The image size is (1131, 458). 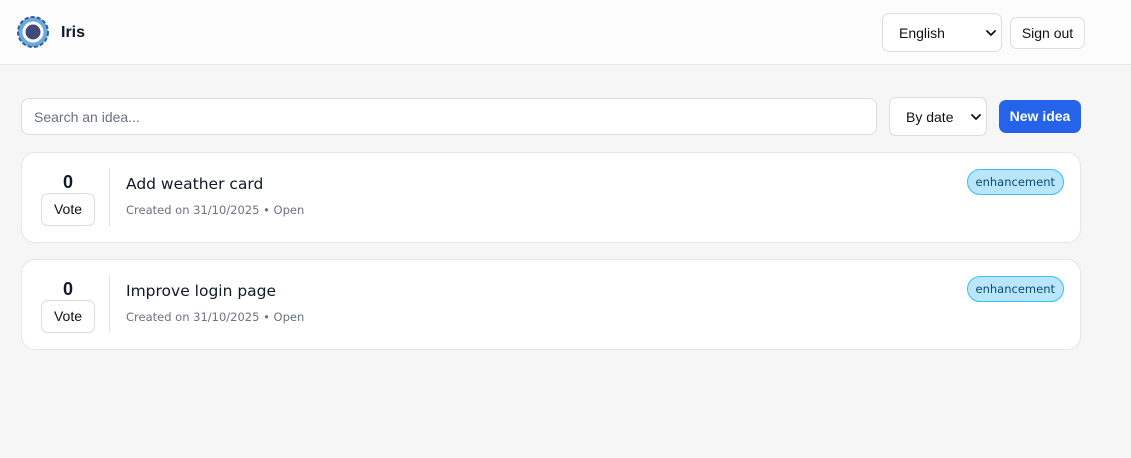 I want to click on language-select: English, so click(x=942, y=32).